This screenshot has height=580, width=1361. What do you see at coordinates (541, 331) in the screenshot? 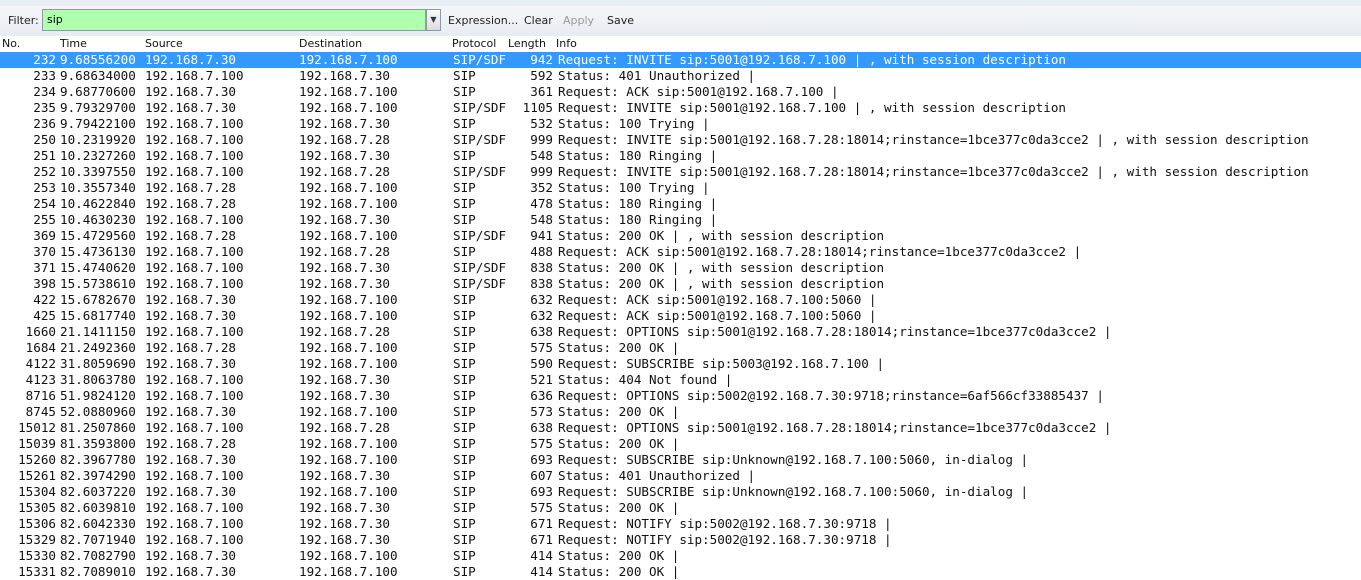
I see `packet-length: 638` at bounding box center [541, 331].